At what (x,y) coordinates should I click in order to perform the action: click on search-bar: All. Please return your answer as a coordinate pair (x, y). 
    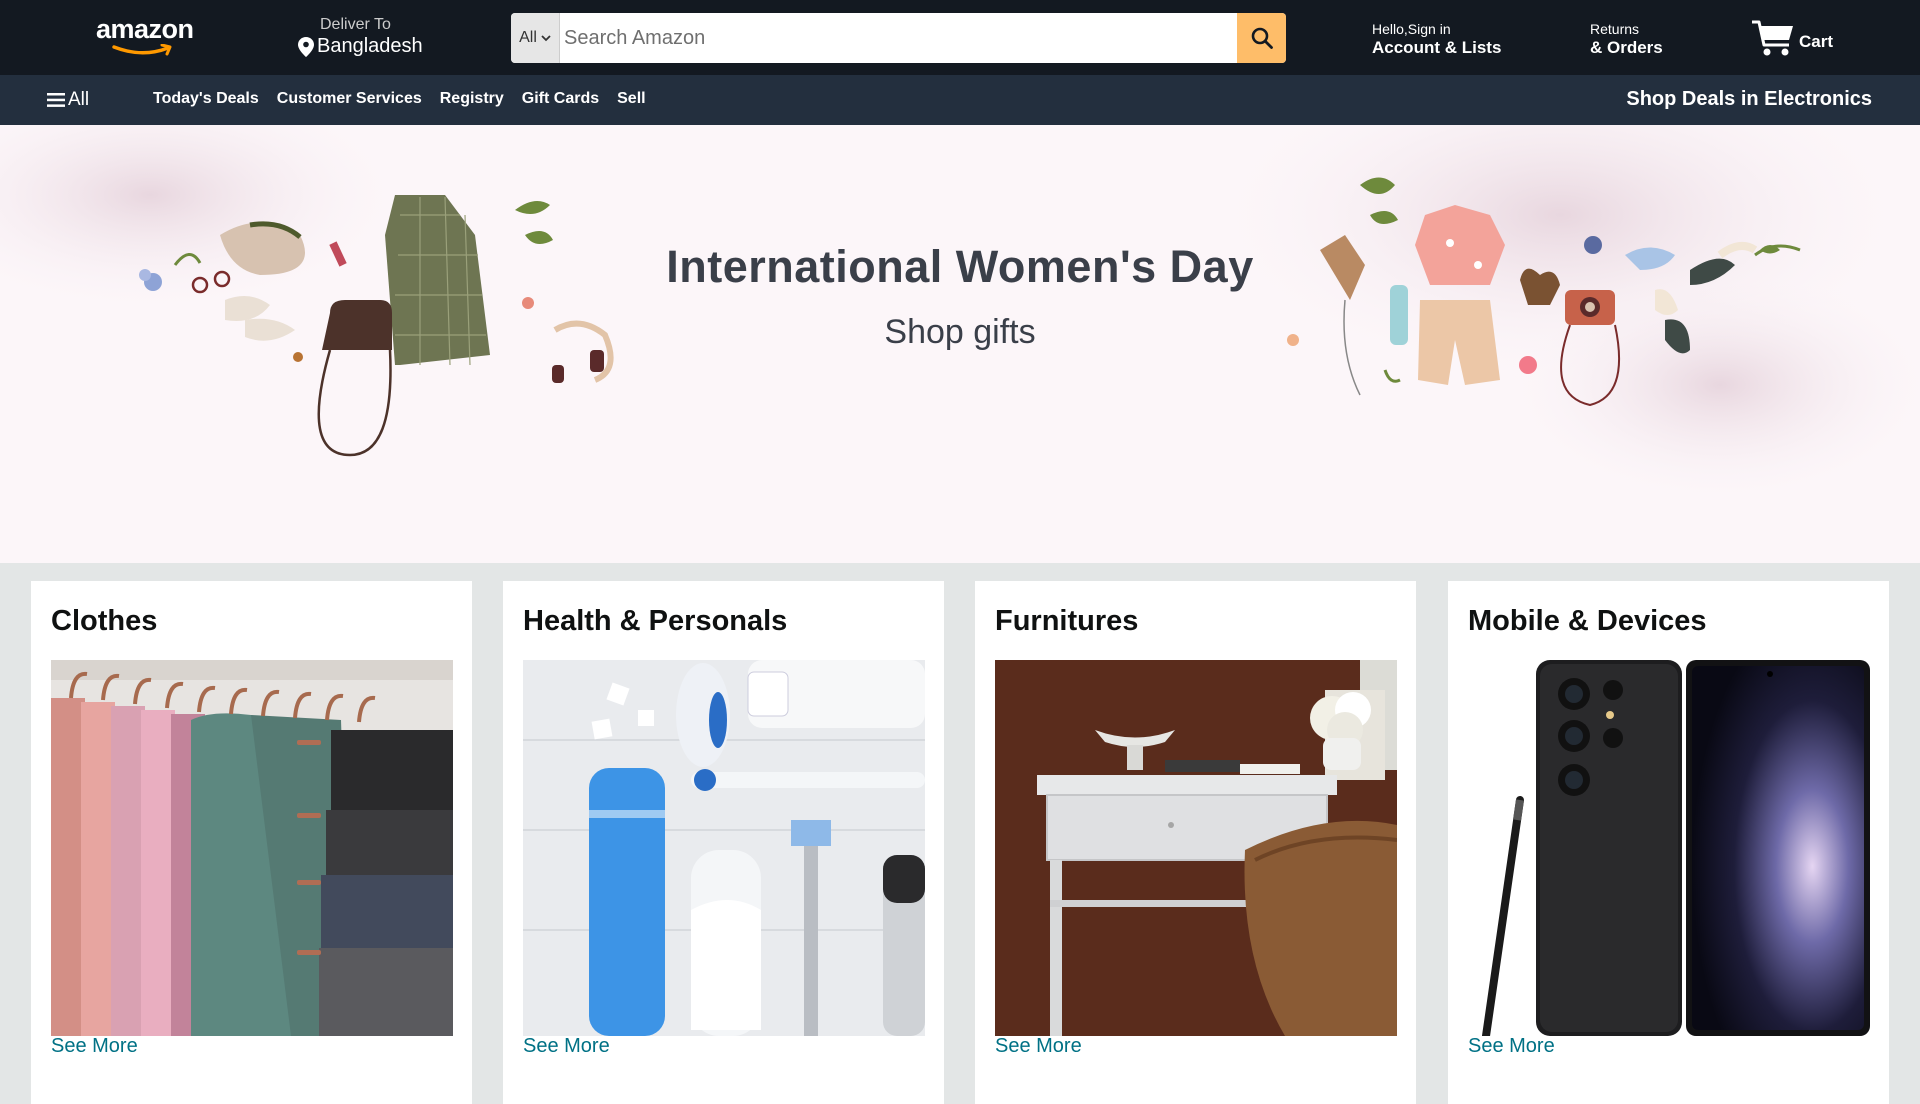
    Looking at the image, I should click on (898, 38).